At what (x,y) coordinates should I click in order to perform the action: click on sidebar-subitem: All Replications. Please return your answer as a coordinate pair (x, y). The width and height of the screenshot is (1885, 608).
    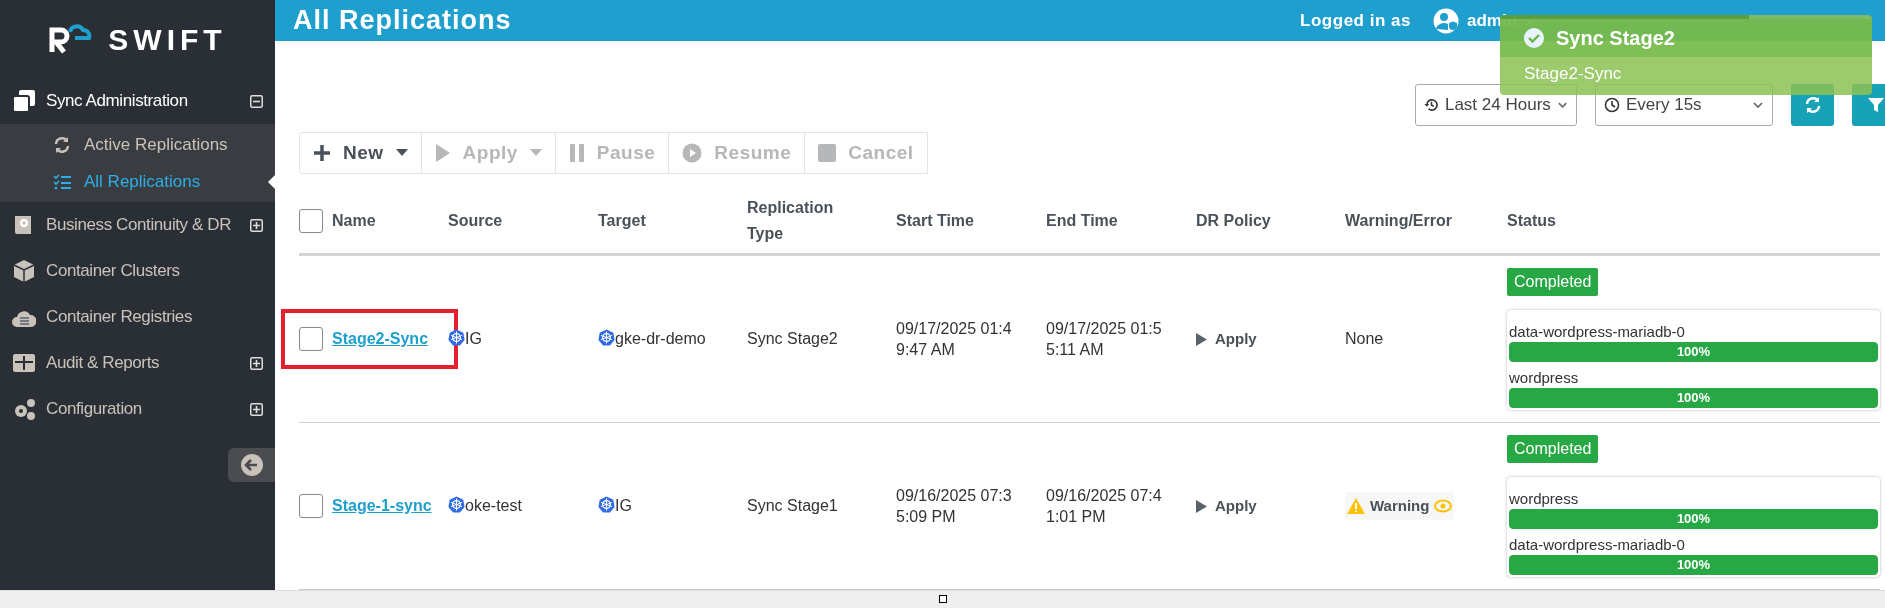
    Looking at the image, I should click on (137, 181).